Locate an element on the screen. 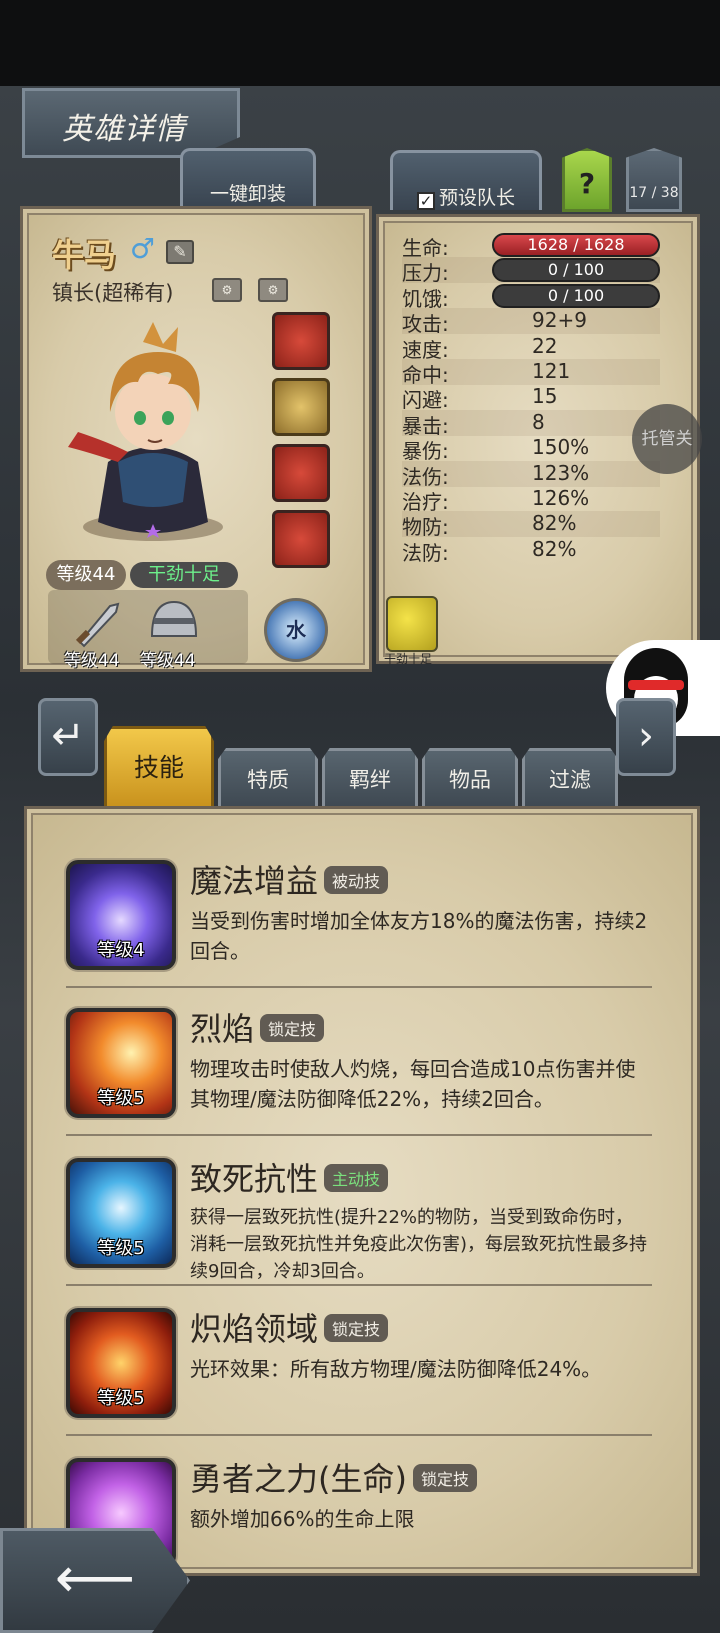  race-tag-icon: ⚙ is located at coordinates (273, 290).